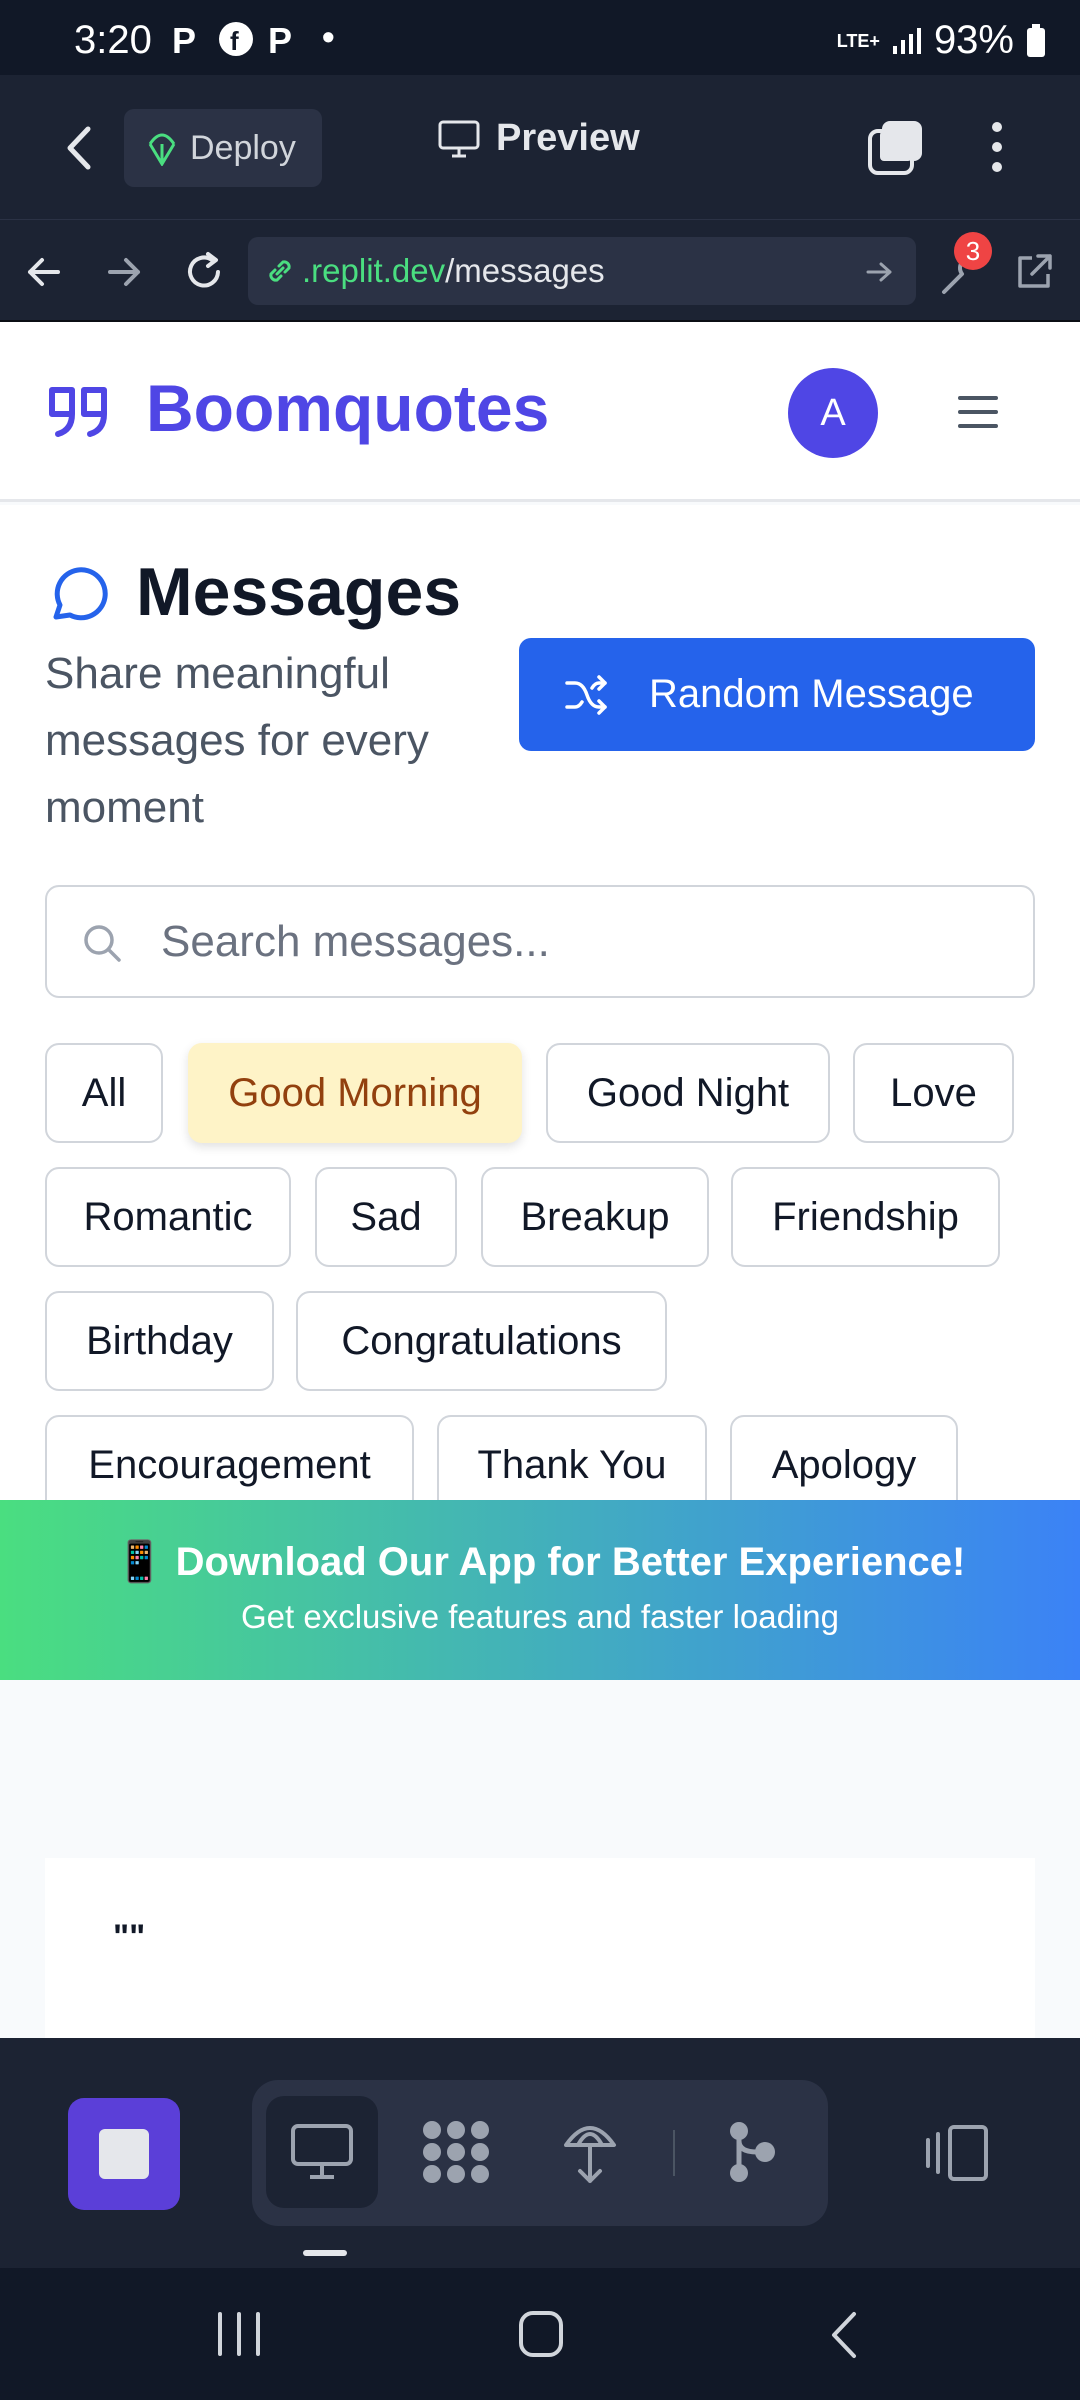 Image resolution: width=1080 pixels, height=2400 pixels. I want to click on deploy-tool-button, so click(590, 2152).